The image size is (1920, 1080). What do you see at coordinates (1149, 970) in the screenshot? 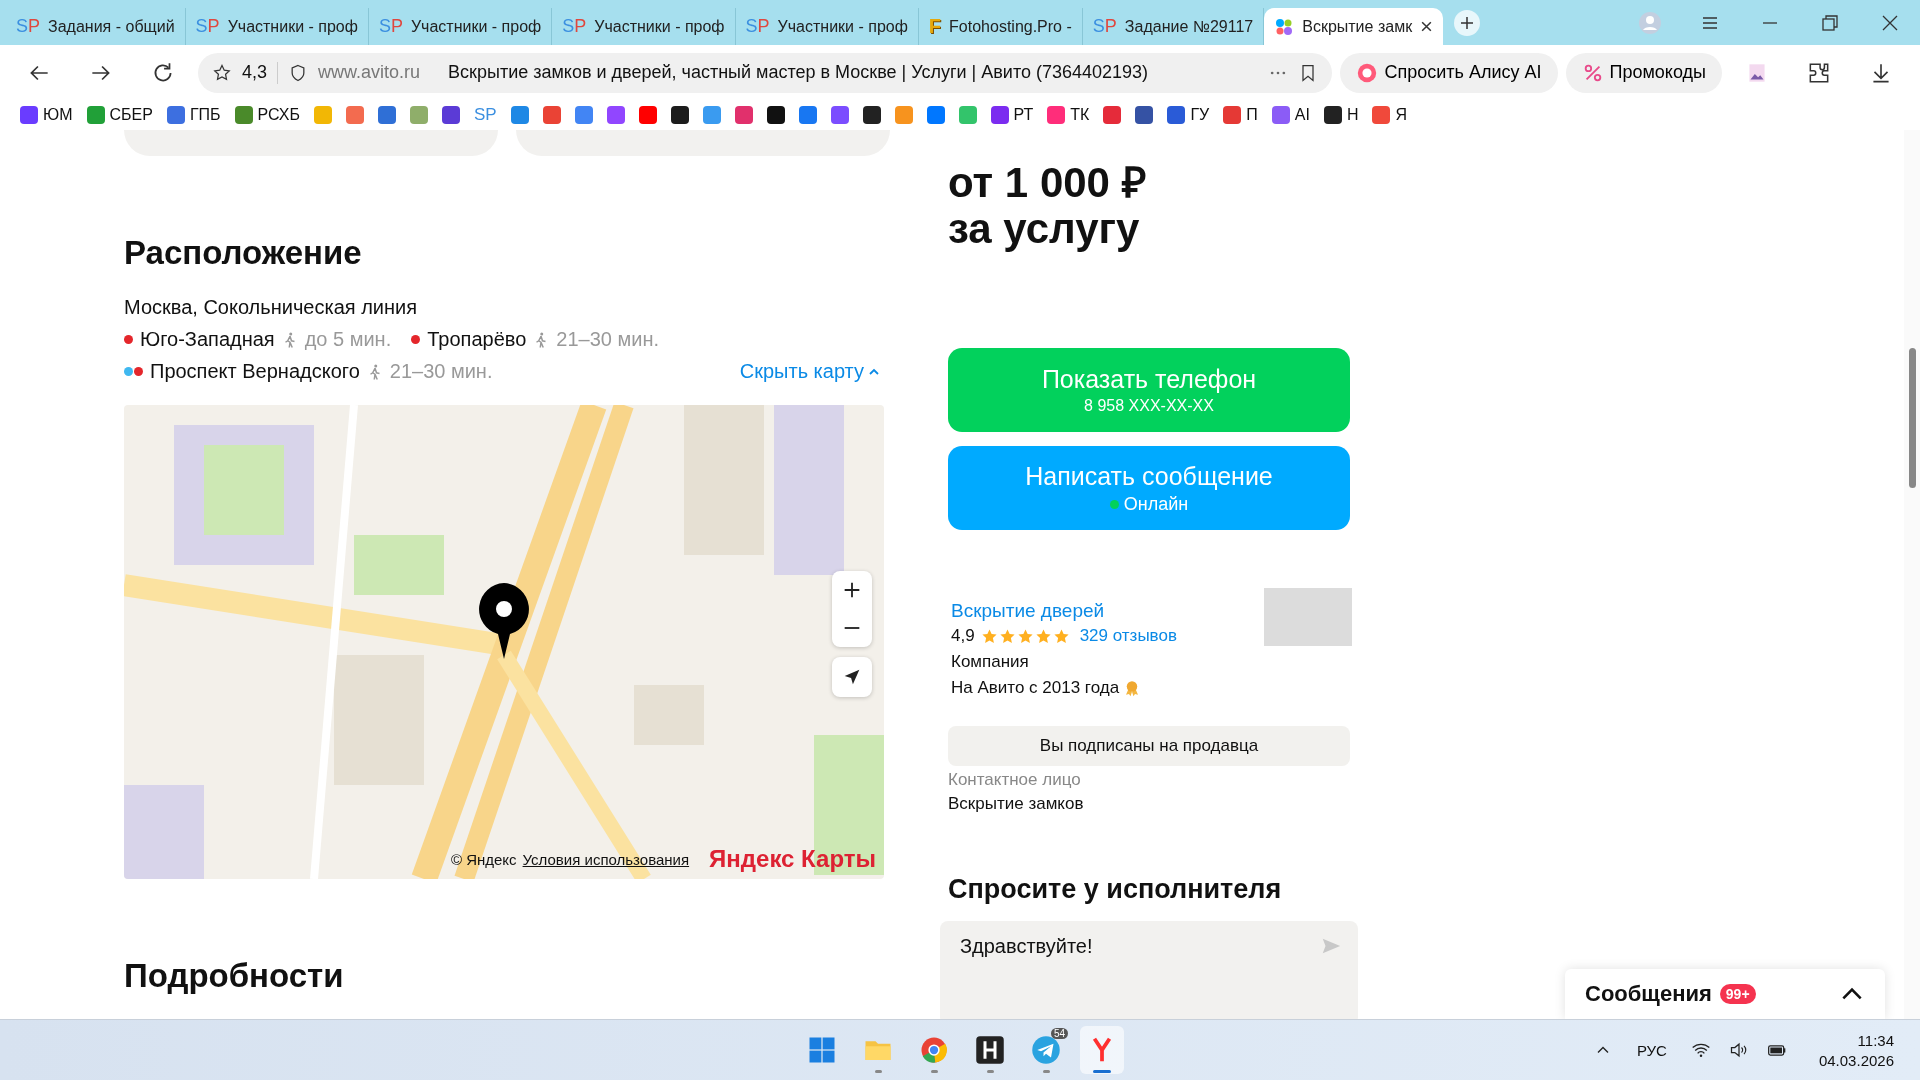
I see `message-field: Здравствуйте!` at bounding box center [1149, 970].